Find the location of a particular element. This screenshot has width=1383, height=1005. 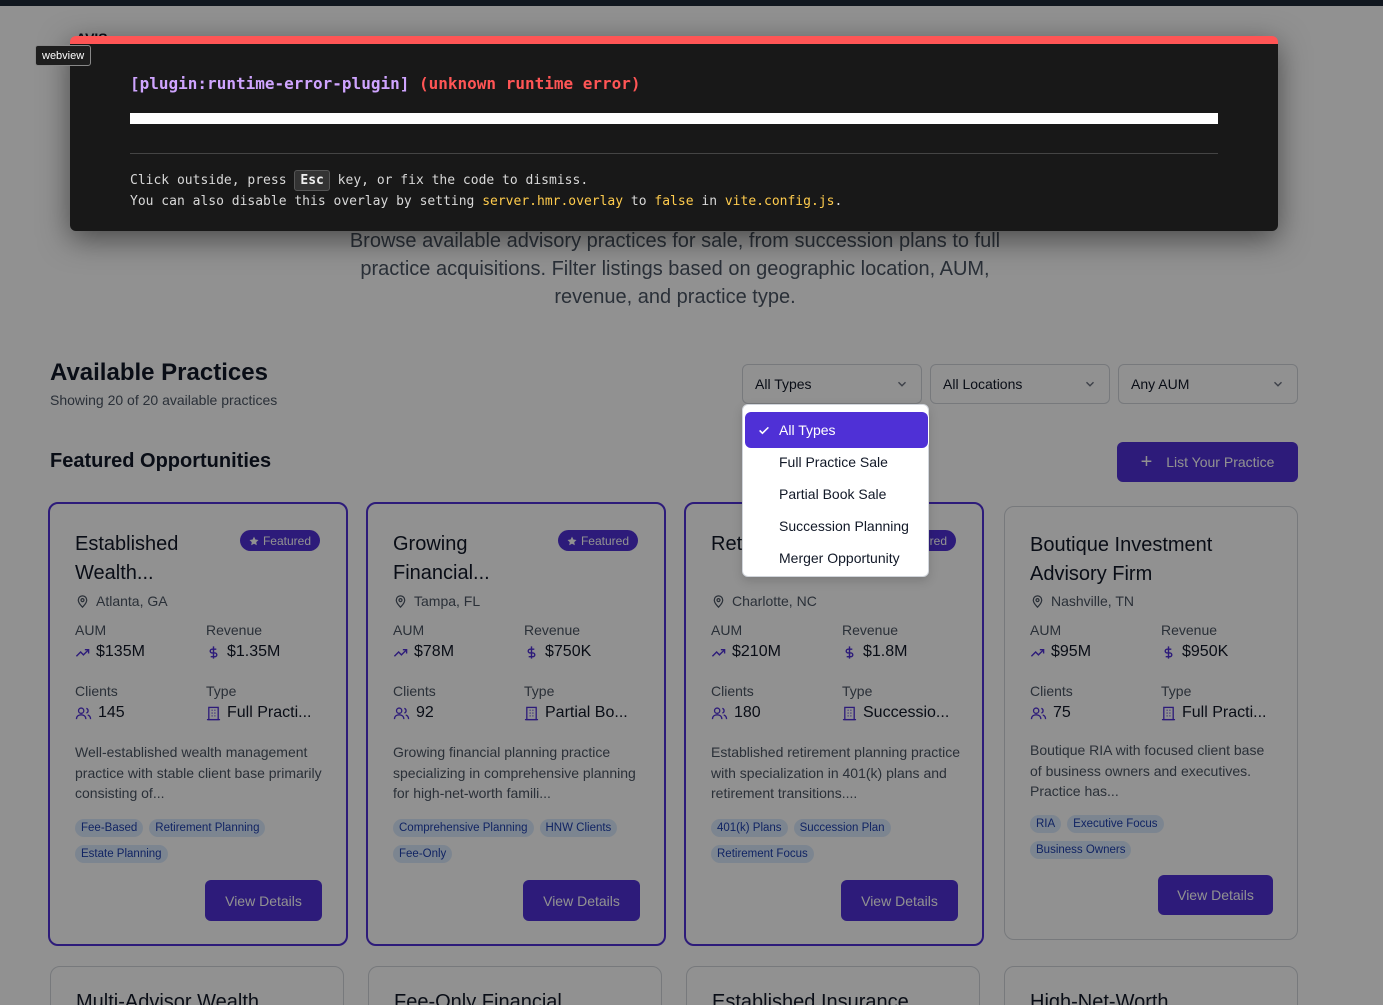

hint-text: . is located at coordinates (838, 201).